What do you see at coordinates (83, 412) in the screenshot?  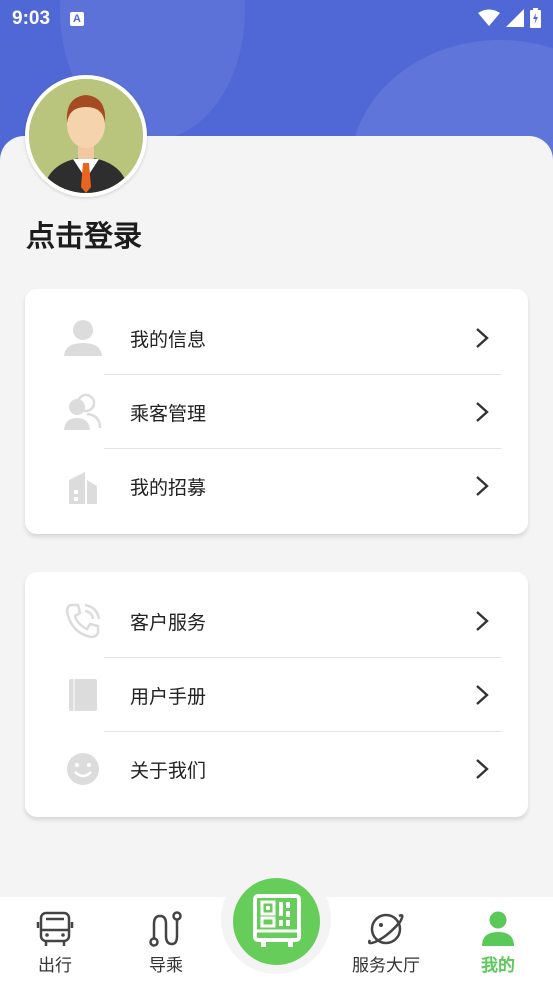 I see `passengers-icon` at bounding box center [83, 412].